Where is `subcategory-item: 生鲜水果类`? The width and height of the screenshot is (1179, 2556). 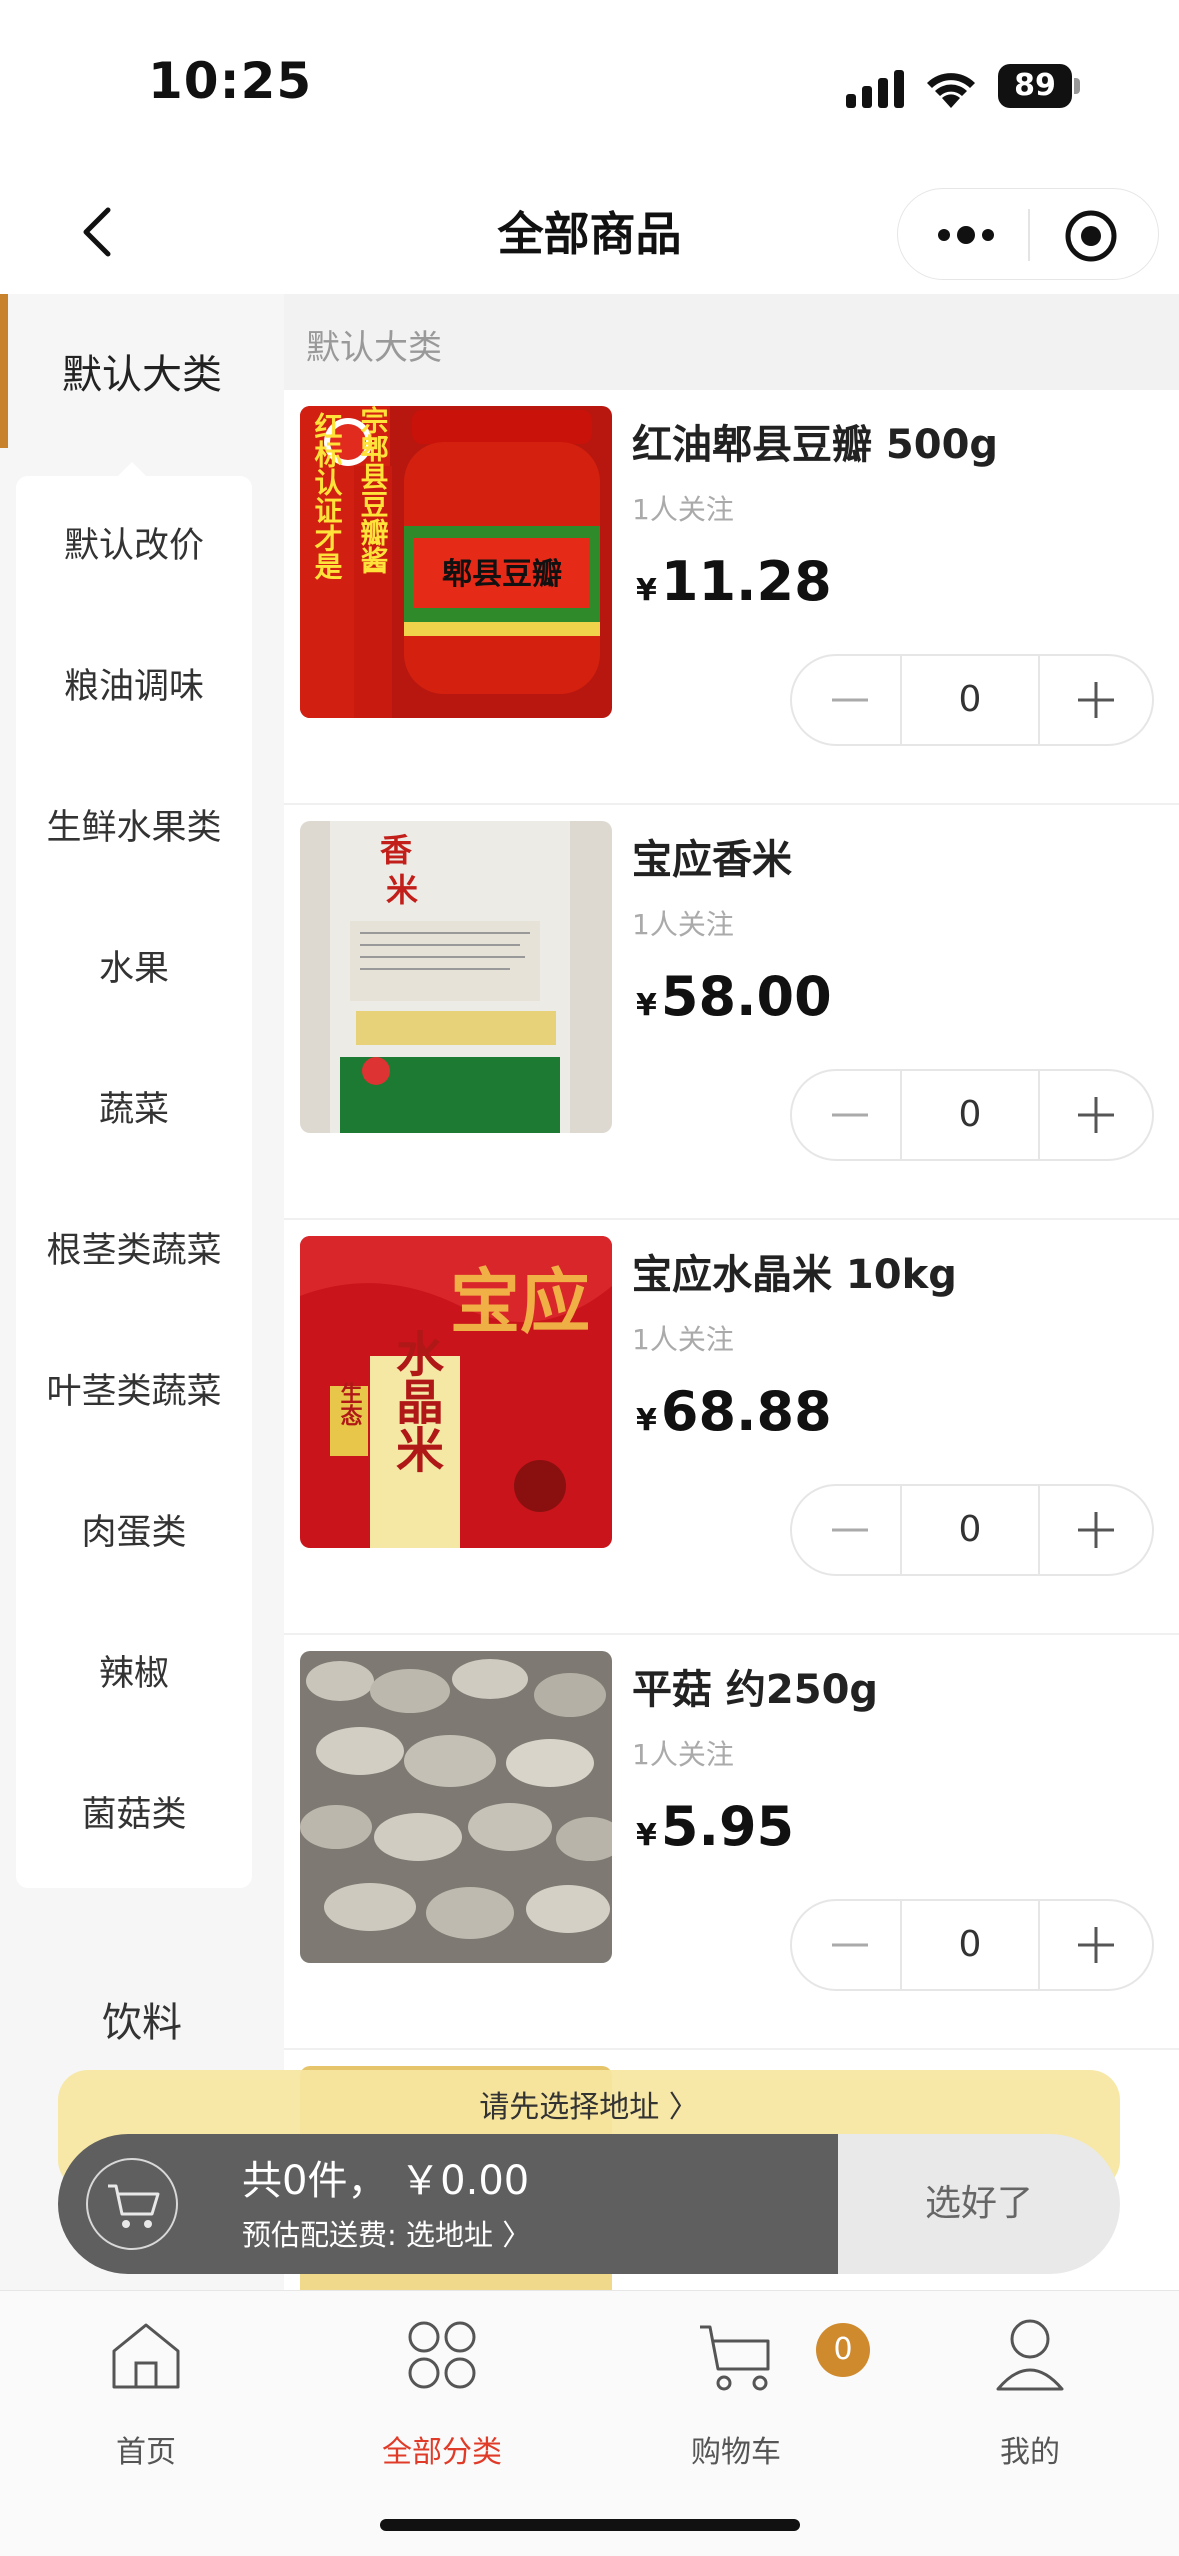
subcategory-item: 生鲜水果类 is located at coordinates (134, 828).